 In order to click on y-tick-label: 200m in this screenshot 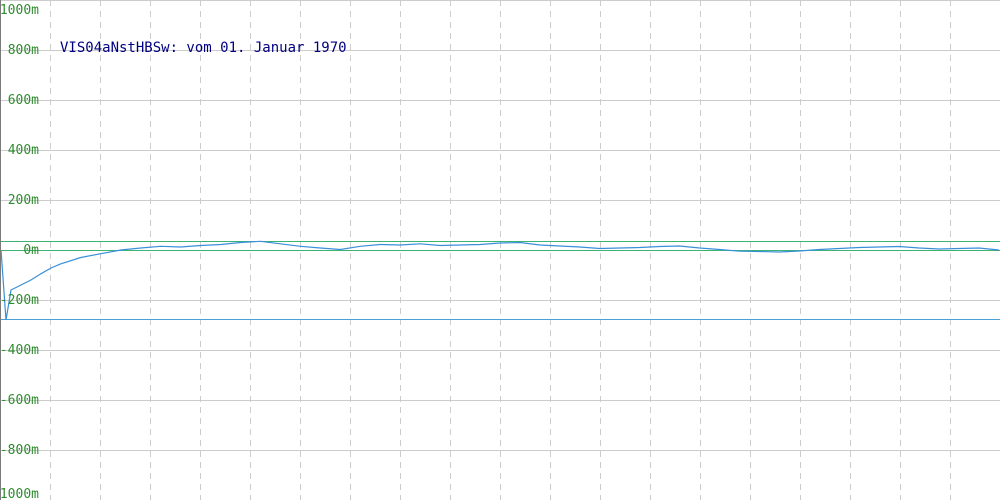, I will do `click(23, 200)`.